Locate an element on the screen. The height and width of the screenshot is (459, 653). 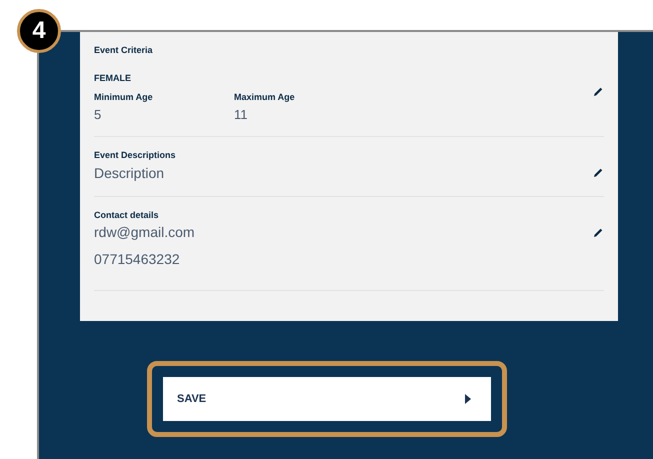
section-title: Contact details is located at coordinates (127, 215).